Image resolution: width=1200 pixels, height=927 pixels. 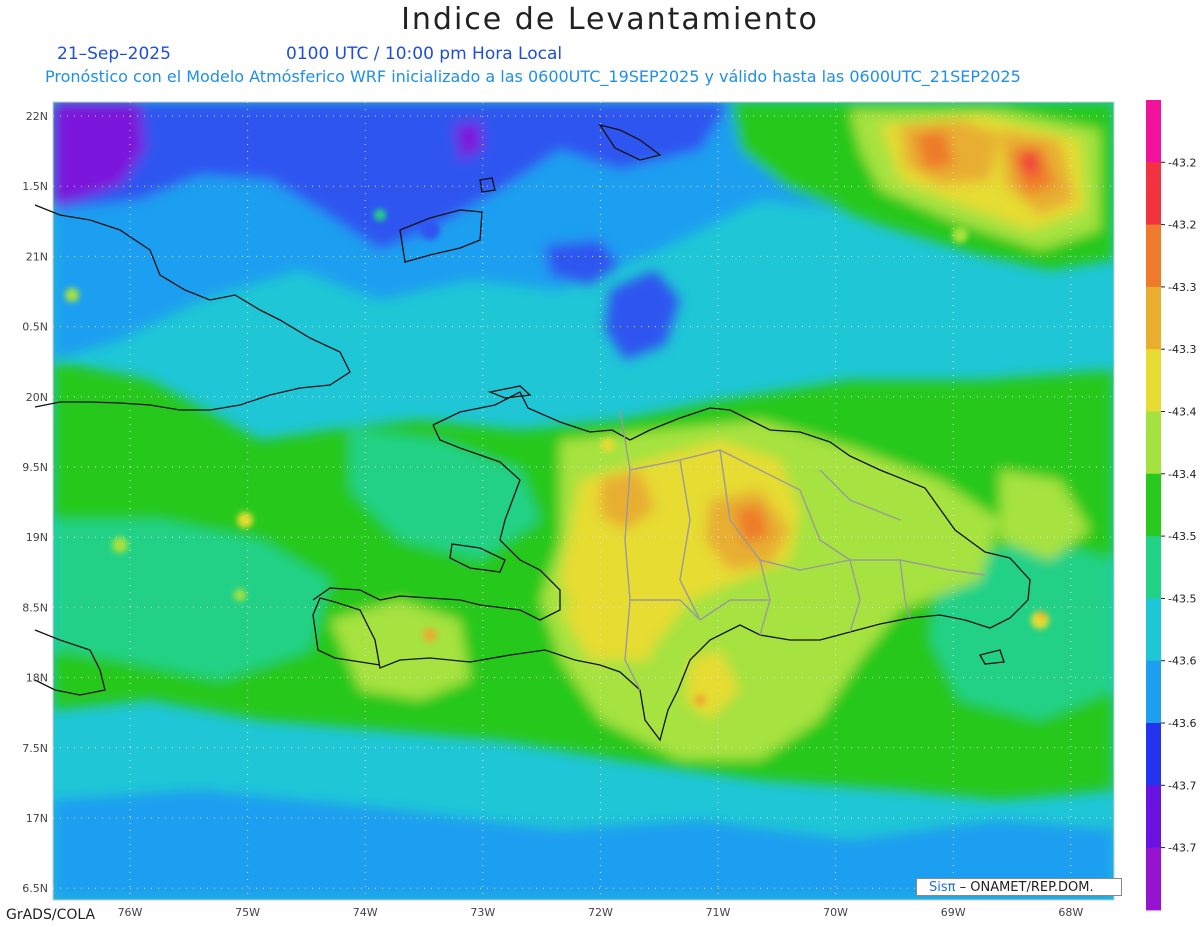 I want to click on lat-label: 6.5N, so click(x=35, y=888).